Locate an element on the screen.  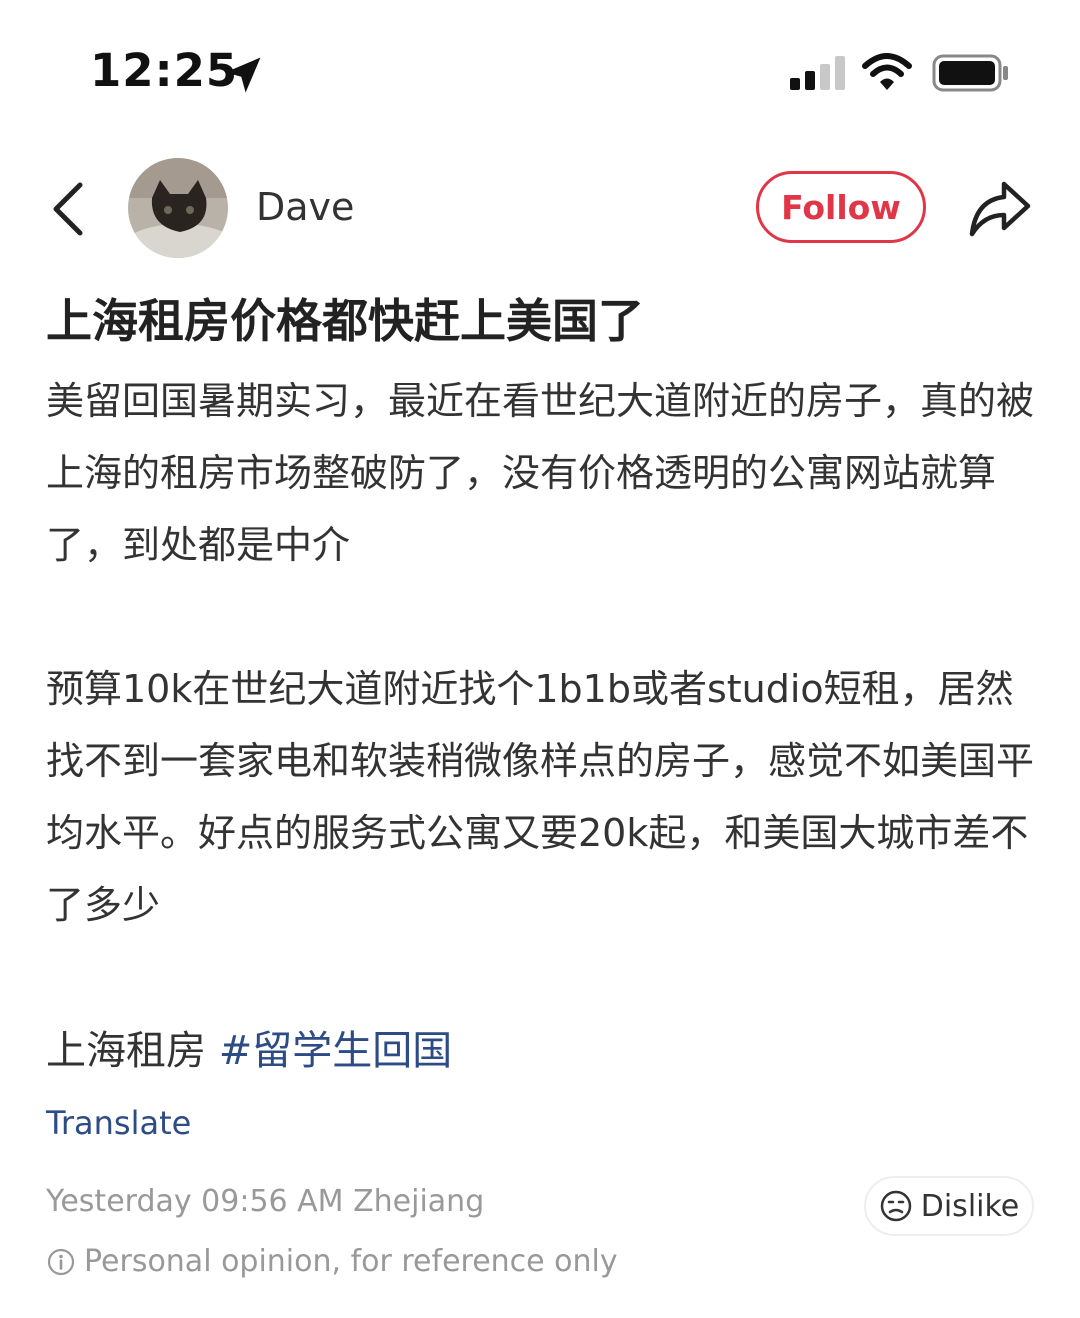
tag-text: 上海租房 is located at coordinates (126, 1051).